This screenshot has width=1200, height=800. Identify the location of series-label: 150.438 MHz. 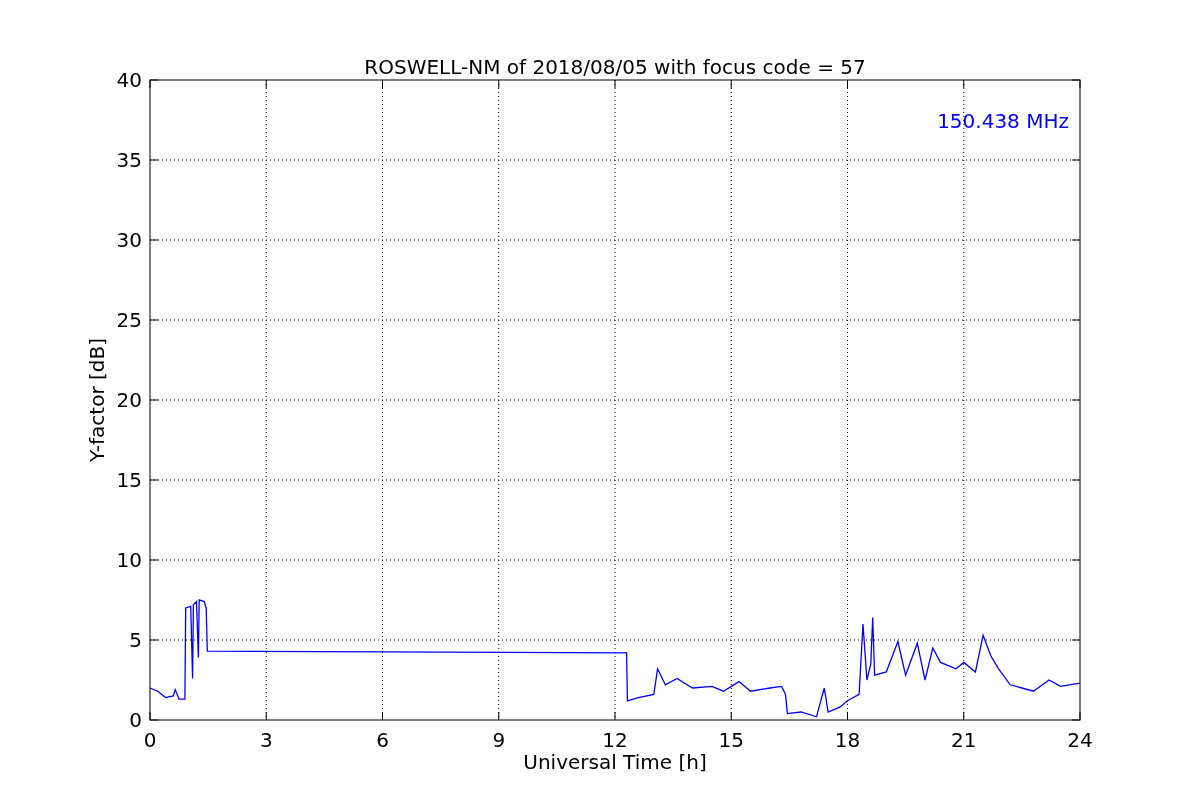
(1003, 121).